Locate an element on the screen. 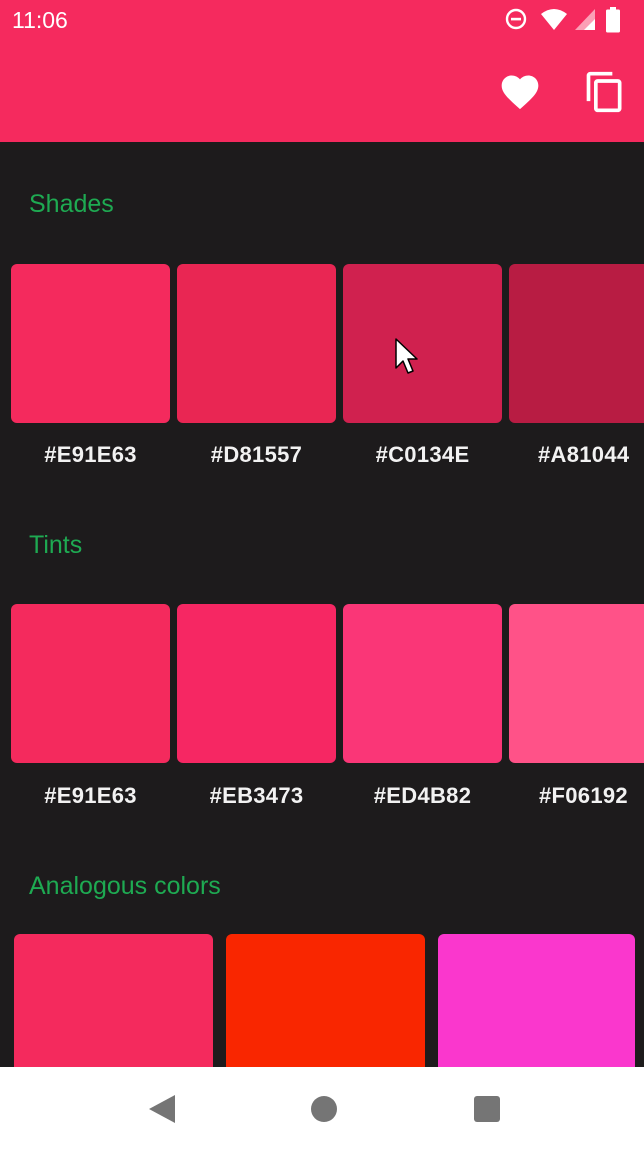 The height and width of the screenshot is (1150, 644). do-not-disturb-icon is located at coordinates (516, 21).